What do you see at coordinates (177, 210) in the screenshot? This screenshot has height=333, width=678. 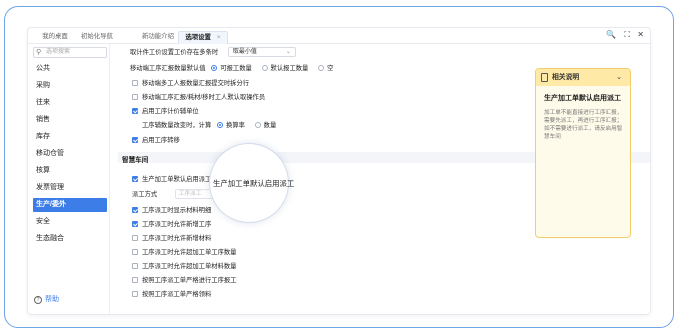 I see `checkbox-label: 工序派工时显示材料明细` at bounding box center [177, 210].